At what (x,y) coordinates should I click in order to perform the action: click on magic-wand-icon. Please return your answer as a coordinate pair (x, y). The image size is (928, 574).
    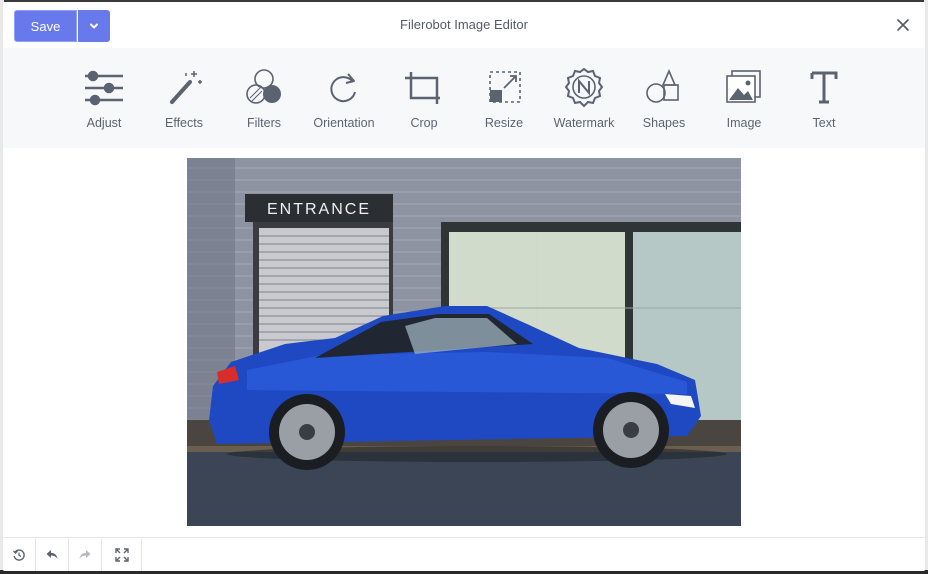
    Looking at the image, I should click on (186, 87).